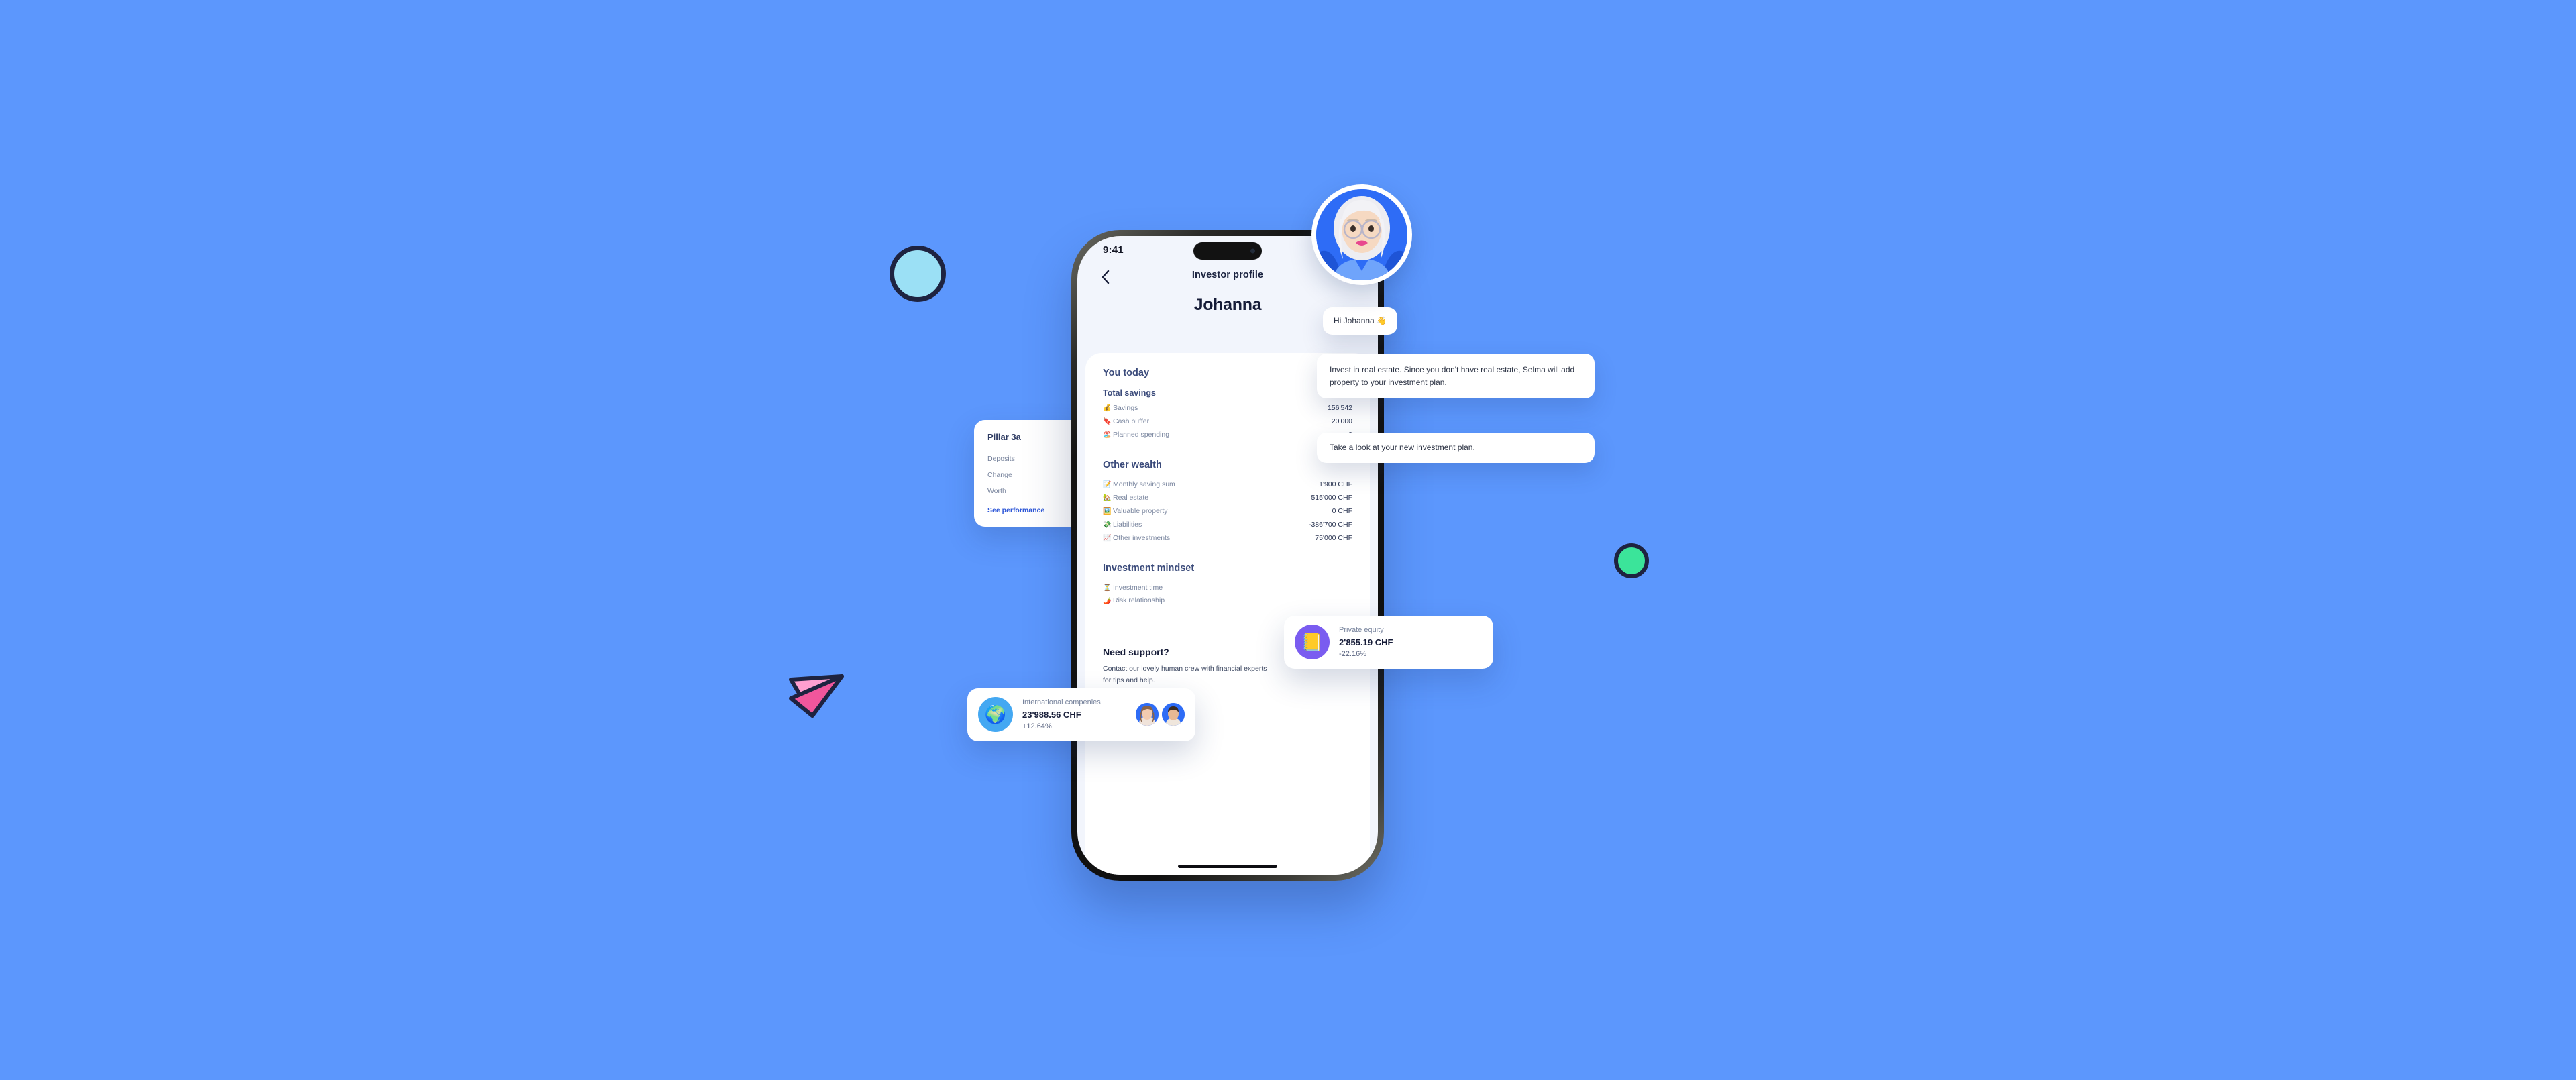 This screenshot has height=1080, width=2576. What do you see at coordinates (1312, 642) in the screenshot?
I see `ledger-icon: 📒` at bounding box center [1312, 642].